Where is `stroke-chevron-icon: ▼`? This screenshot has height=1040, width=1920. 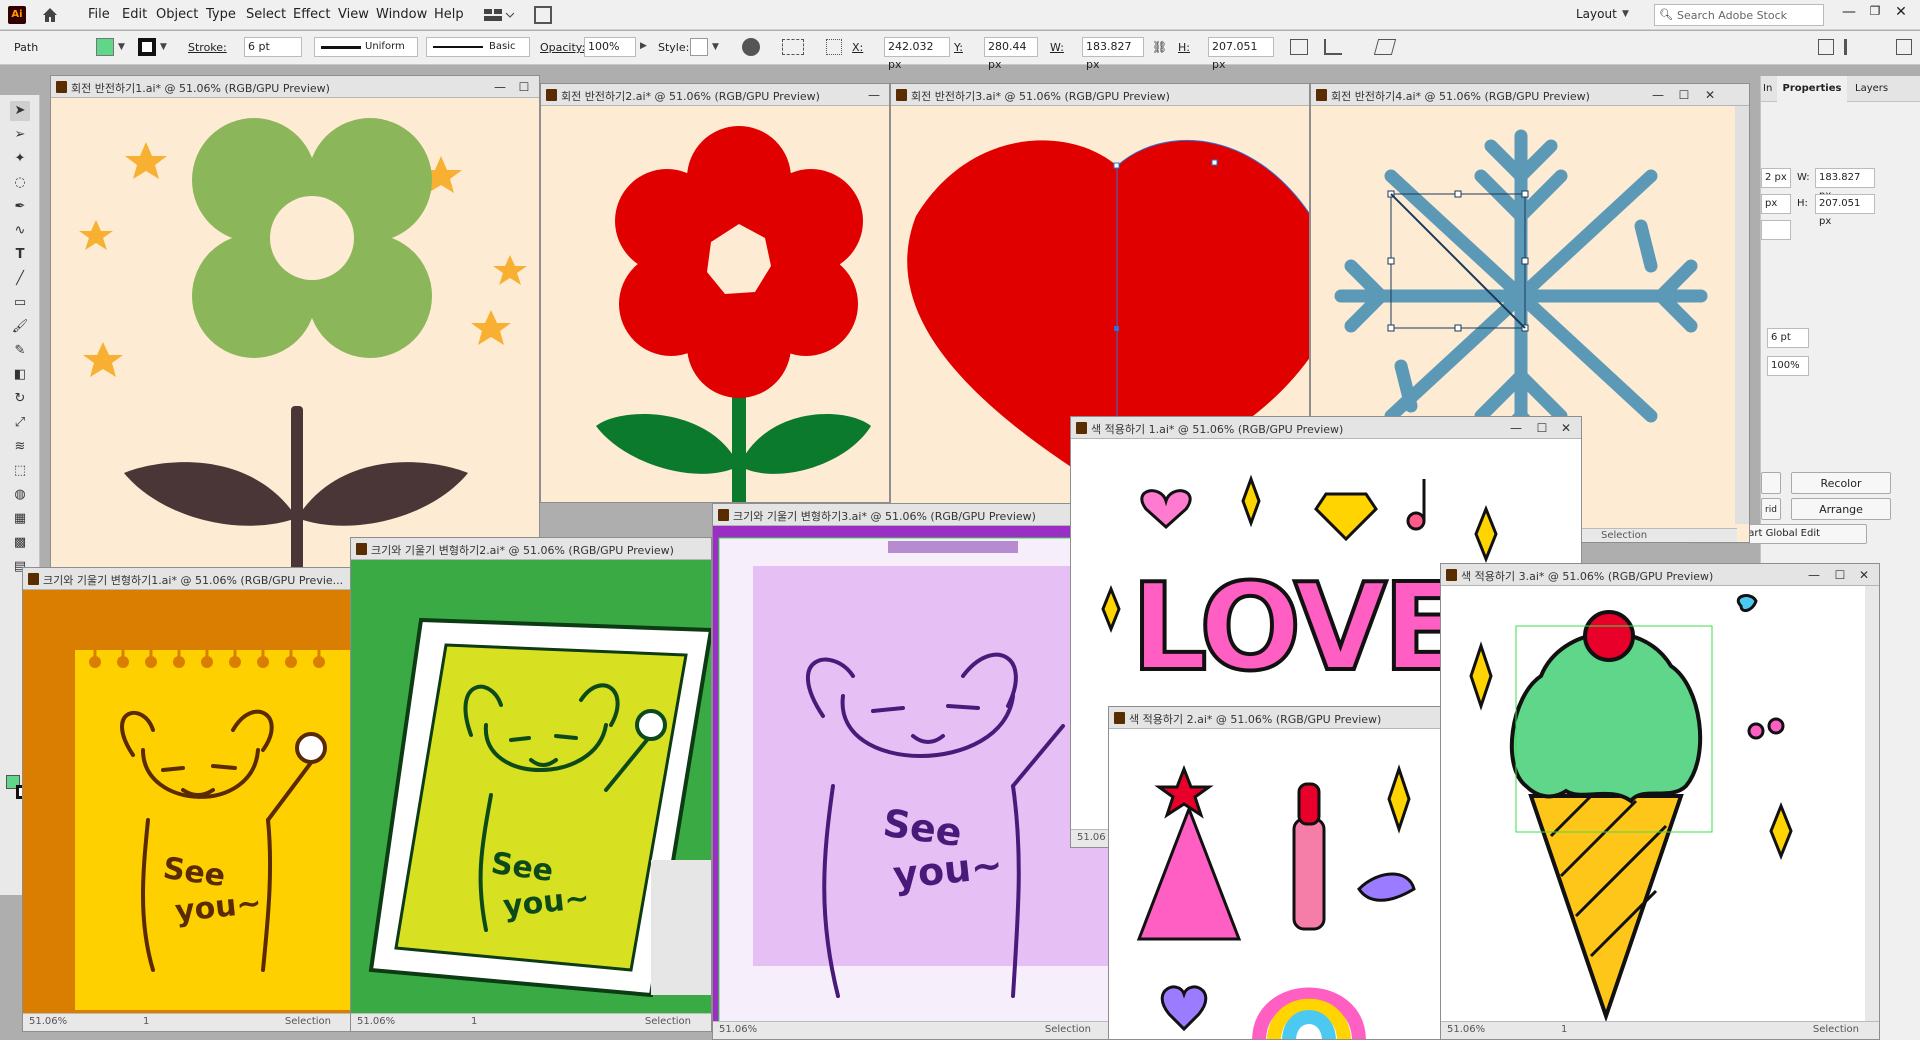
stroke-chevron-icon: ▼ is located at coordinates (163, 47).